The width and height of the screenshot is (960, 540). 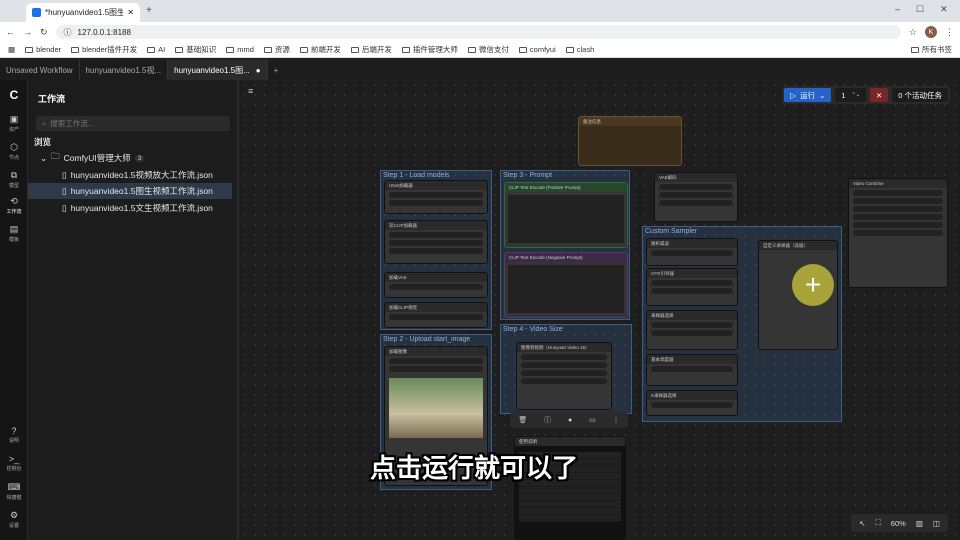 What do you see at coordinates (919, 523) in the screenshot?
I see `minimap-icon: ▥` at bounding box center [919, 523].